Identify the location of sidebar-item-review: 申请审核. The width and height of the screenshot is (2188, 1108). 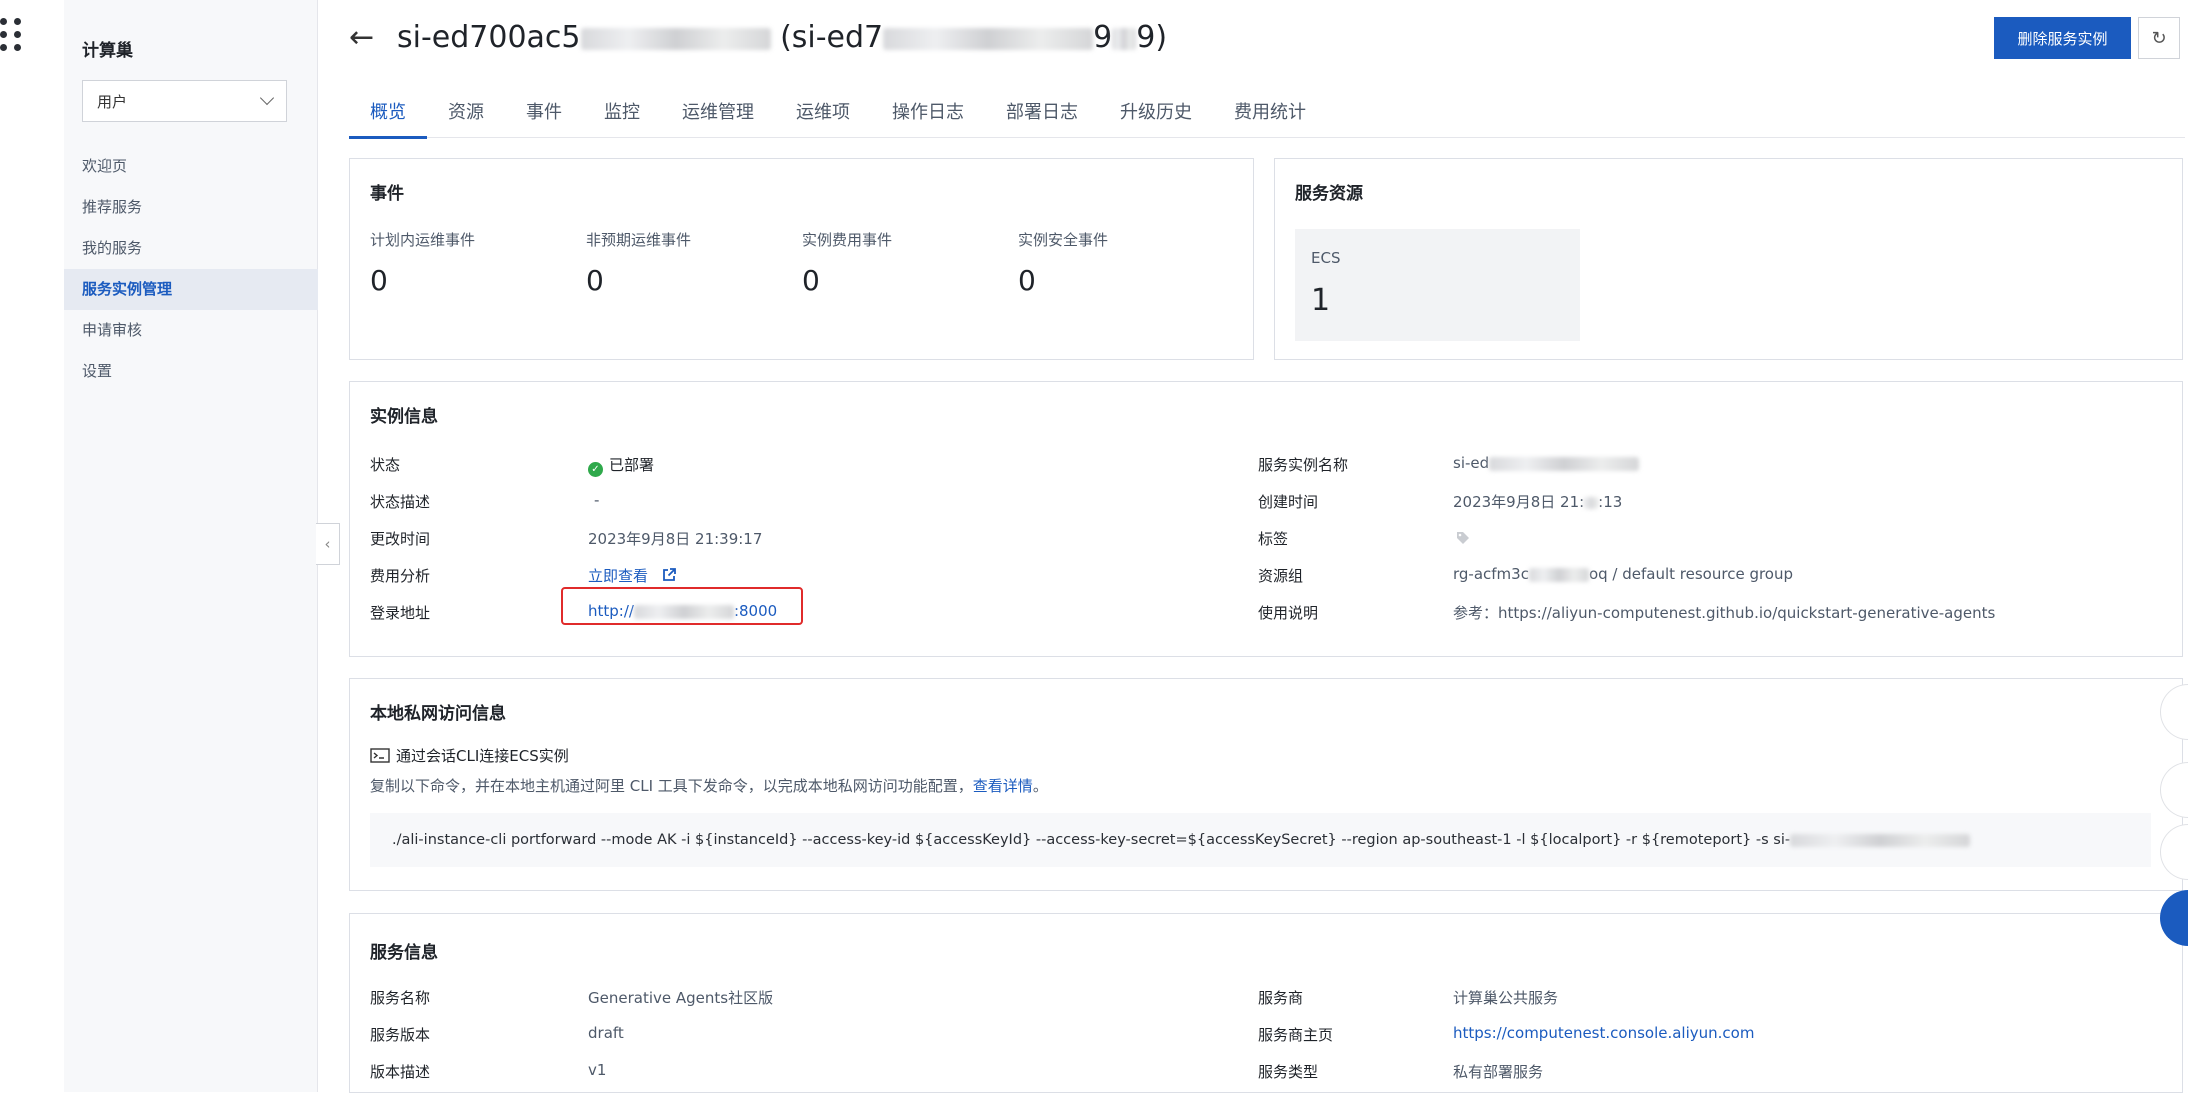
(191, 330).